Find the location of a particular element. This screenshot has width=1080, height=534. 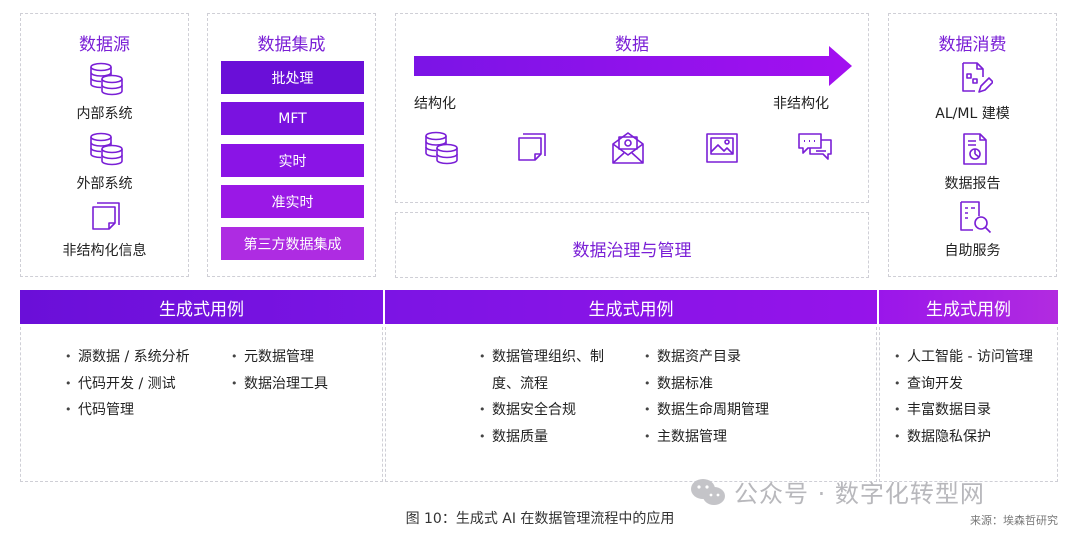

wechat-icon is located at coordinates (708, 491).